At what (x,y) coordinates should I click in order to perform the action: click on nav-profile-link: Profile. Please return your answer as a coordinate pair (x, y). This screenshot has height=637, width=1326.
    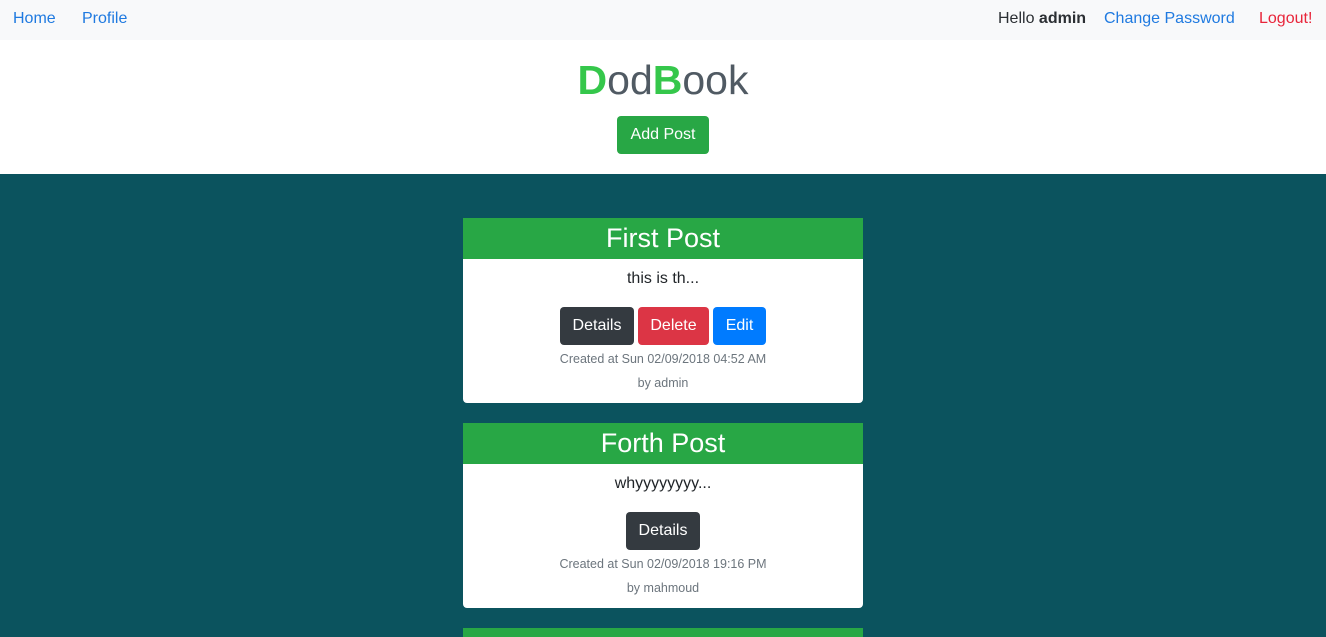
    Looking at the image, I should click on (104, 19).